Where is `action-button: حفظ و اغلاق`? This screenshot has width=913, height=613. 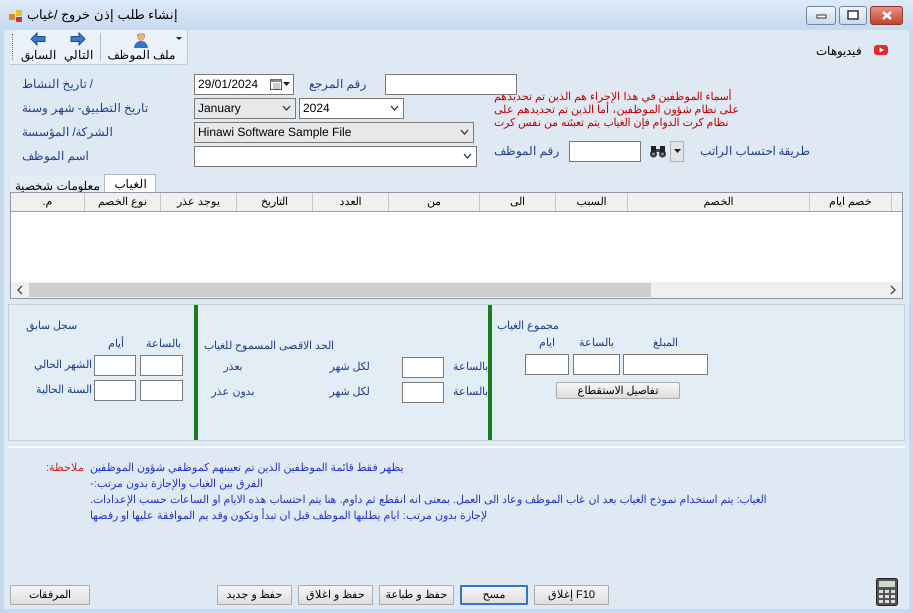
action-button: حفظ و اغلاق is located at coordinates (335, 595).